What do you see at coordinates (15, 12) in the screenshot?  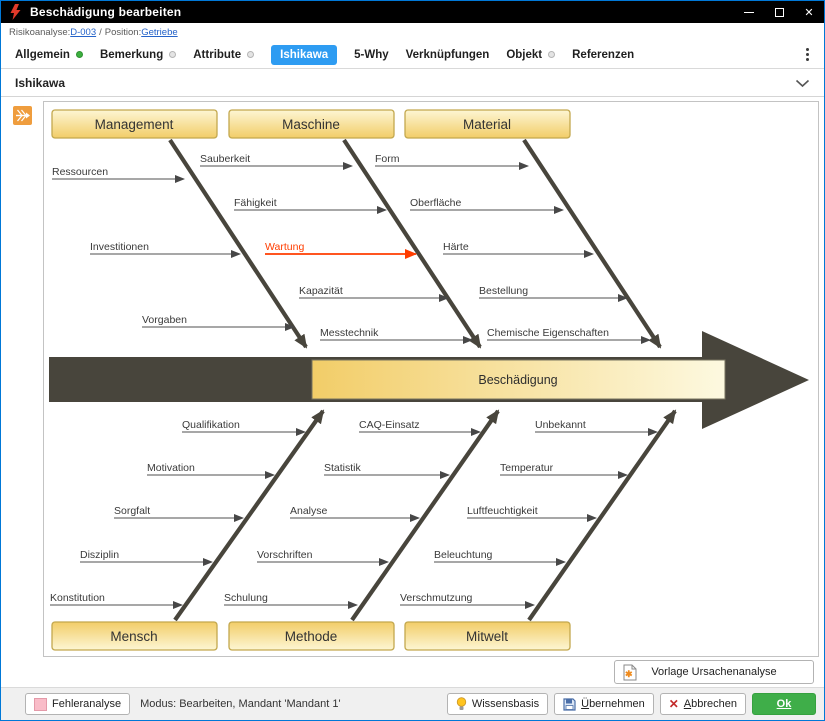 I see `app-lightning-icon` at bounding box center [15, 12].